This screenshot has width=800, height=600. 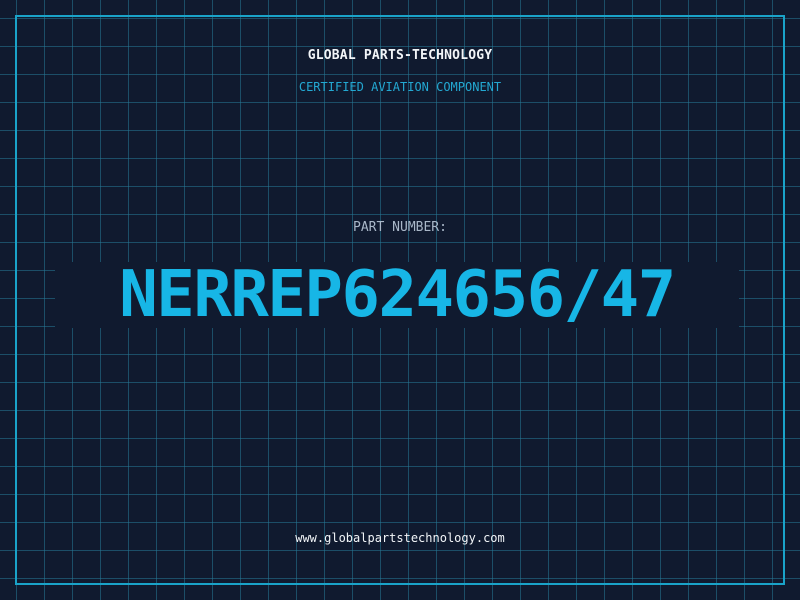 What do you see at coordinates (400, 227) in the screenshot?
I see `part-number-label: PART NUMBER:` at bounding box center [400, 227].